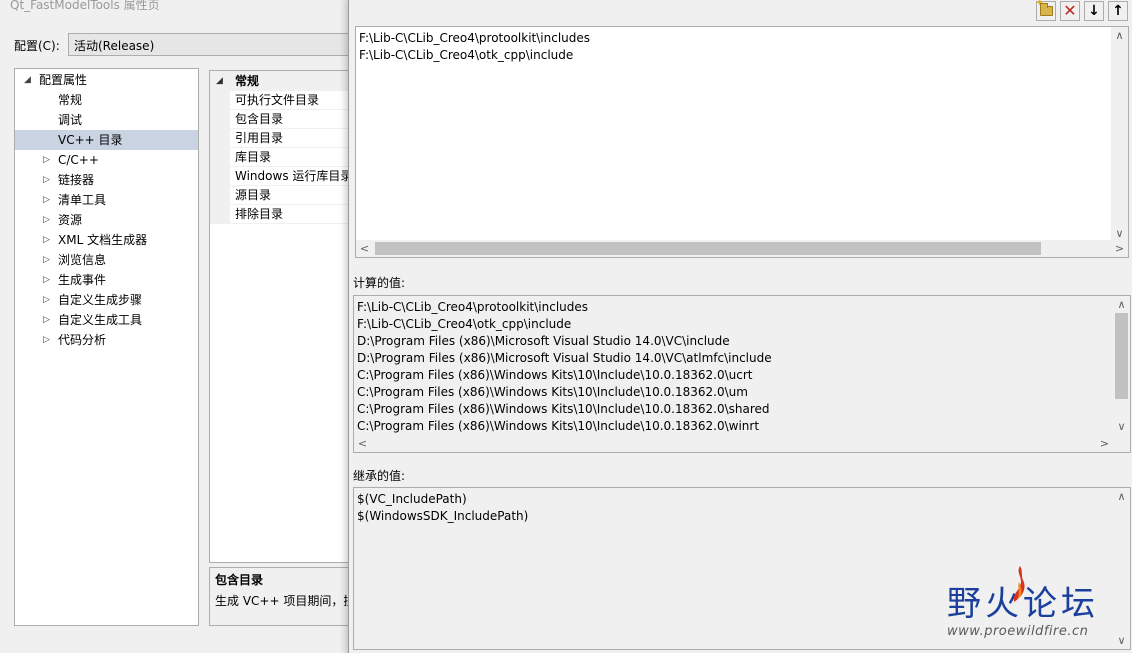  I want to click on tree-item: ▷ C/C++, so click(106, 160).